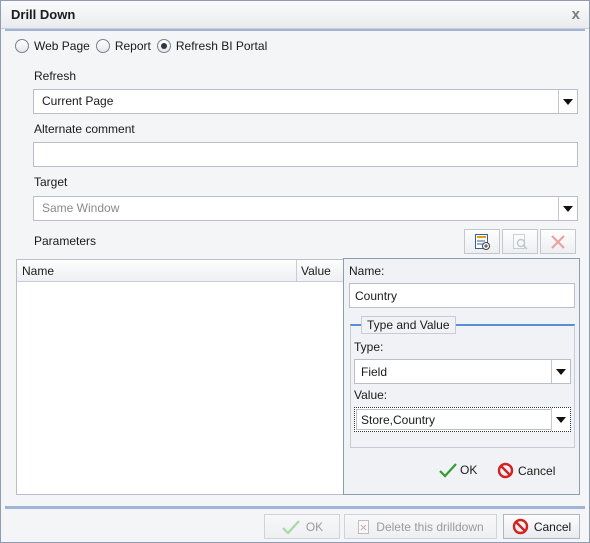 The width and height of the screenshot is (590, 543). What do you see at coordinates (84, 129) in the screenshot?
I see `alt-comment-label: Alternate comment` at bounding box center [84, 129].